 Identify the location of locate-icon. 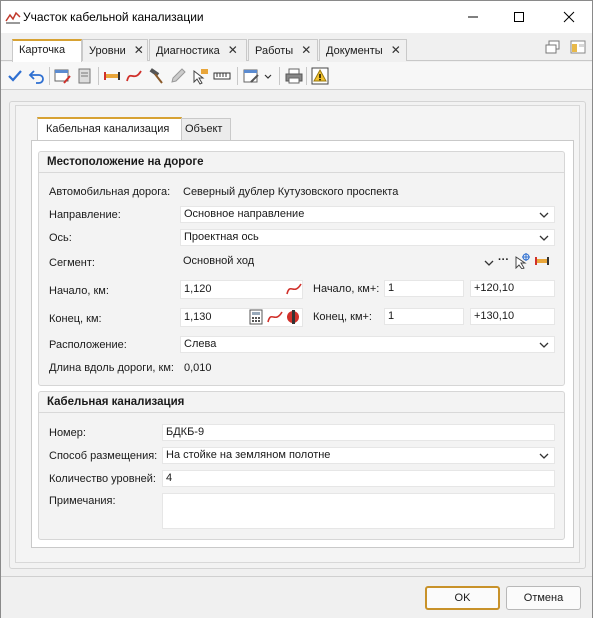
(200, 76).